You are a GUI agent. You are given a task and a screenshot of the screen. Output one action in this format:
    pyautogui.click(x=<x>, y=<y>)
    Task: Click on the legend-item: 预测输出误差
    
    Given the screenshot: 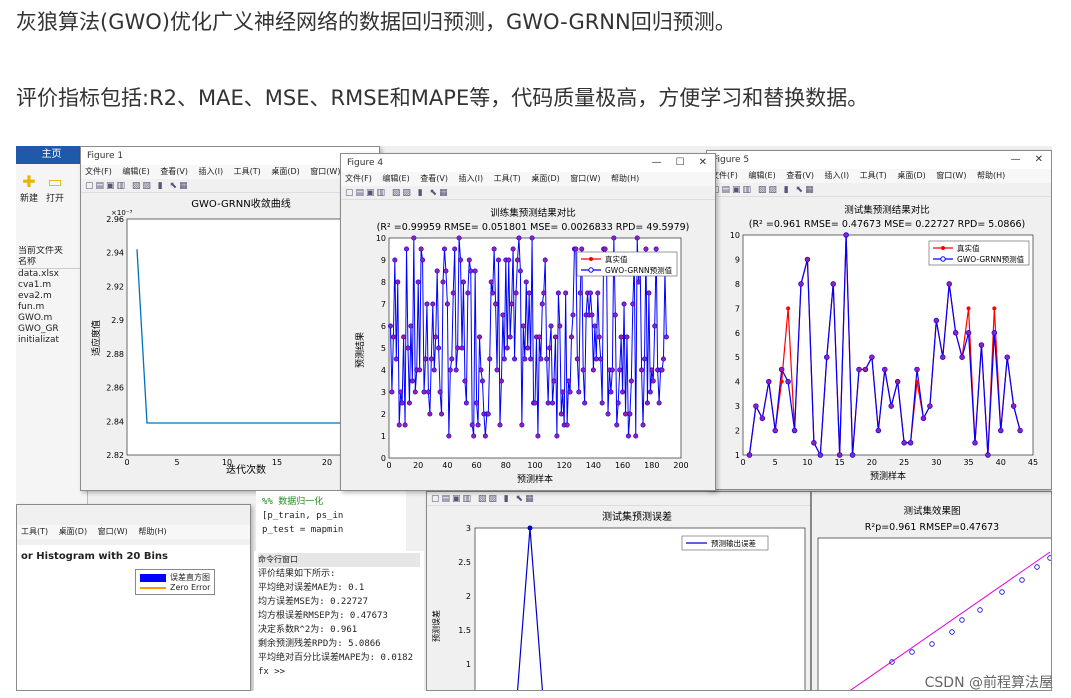 What is the action you would take?
    pyautogui.click(x=733, y=543)
    